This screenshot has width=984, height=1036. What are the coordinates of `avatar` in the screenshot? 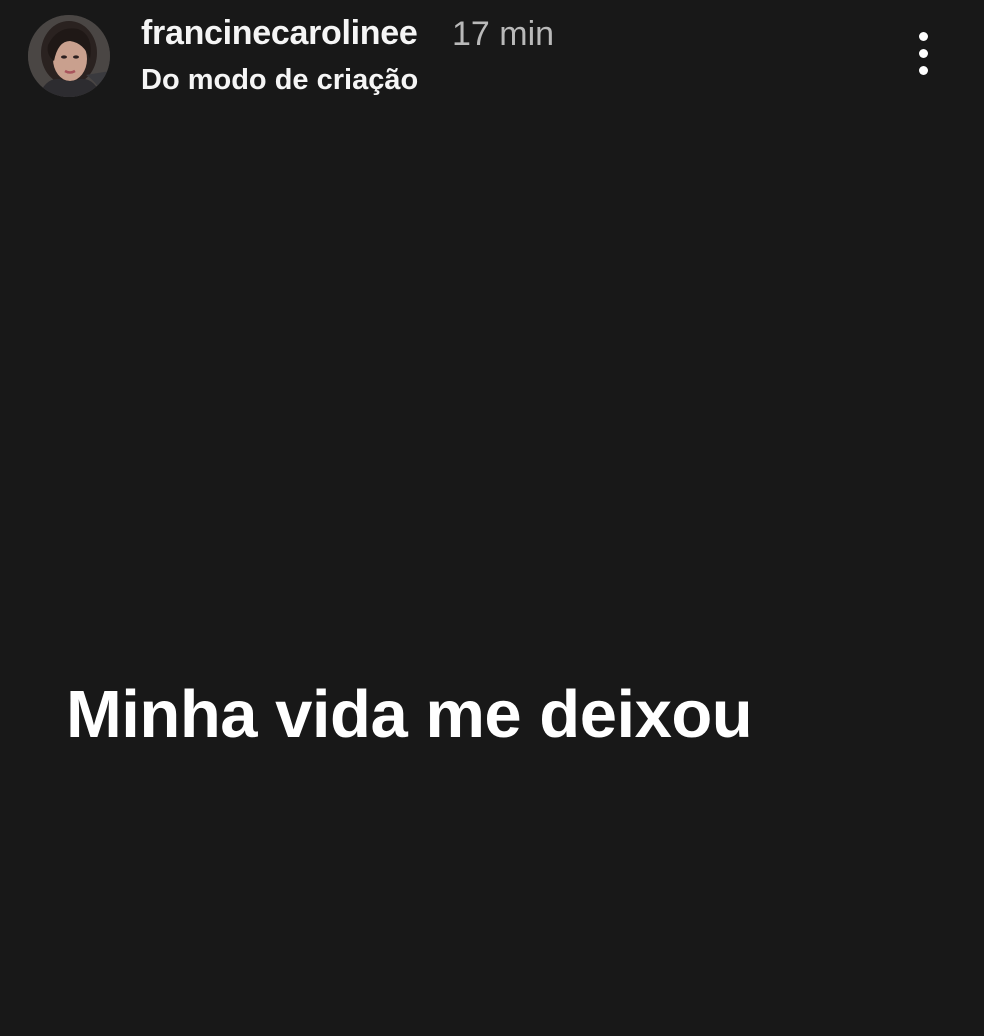 It's located at (69, 56).